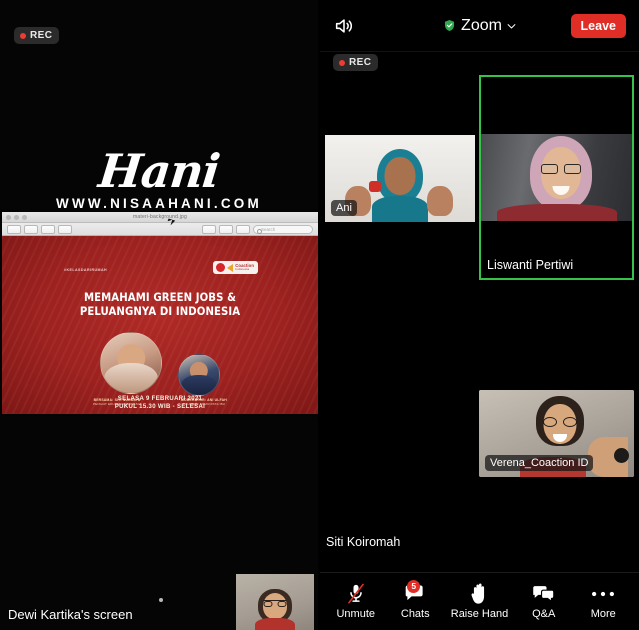 This screenshot has height=630, width=639. I want to click on sidebar-view-icon, so click(14, 229).